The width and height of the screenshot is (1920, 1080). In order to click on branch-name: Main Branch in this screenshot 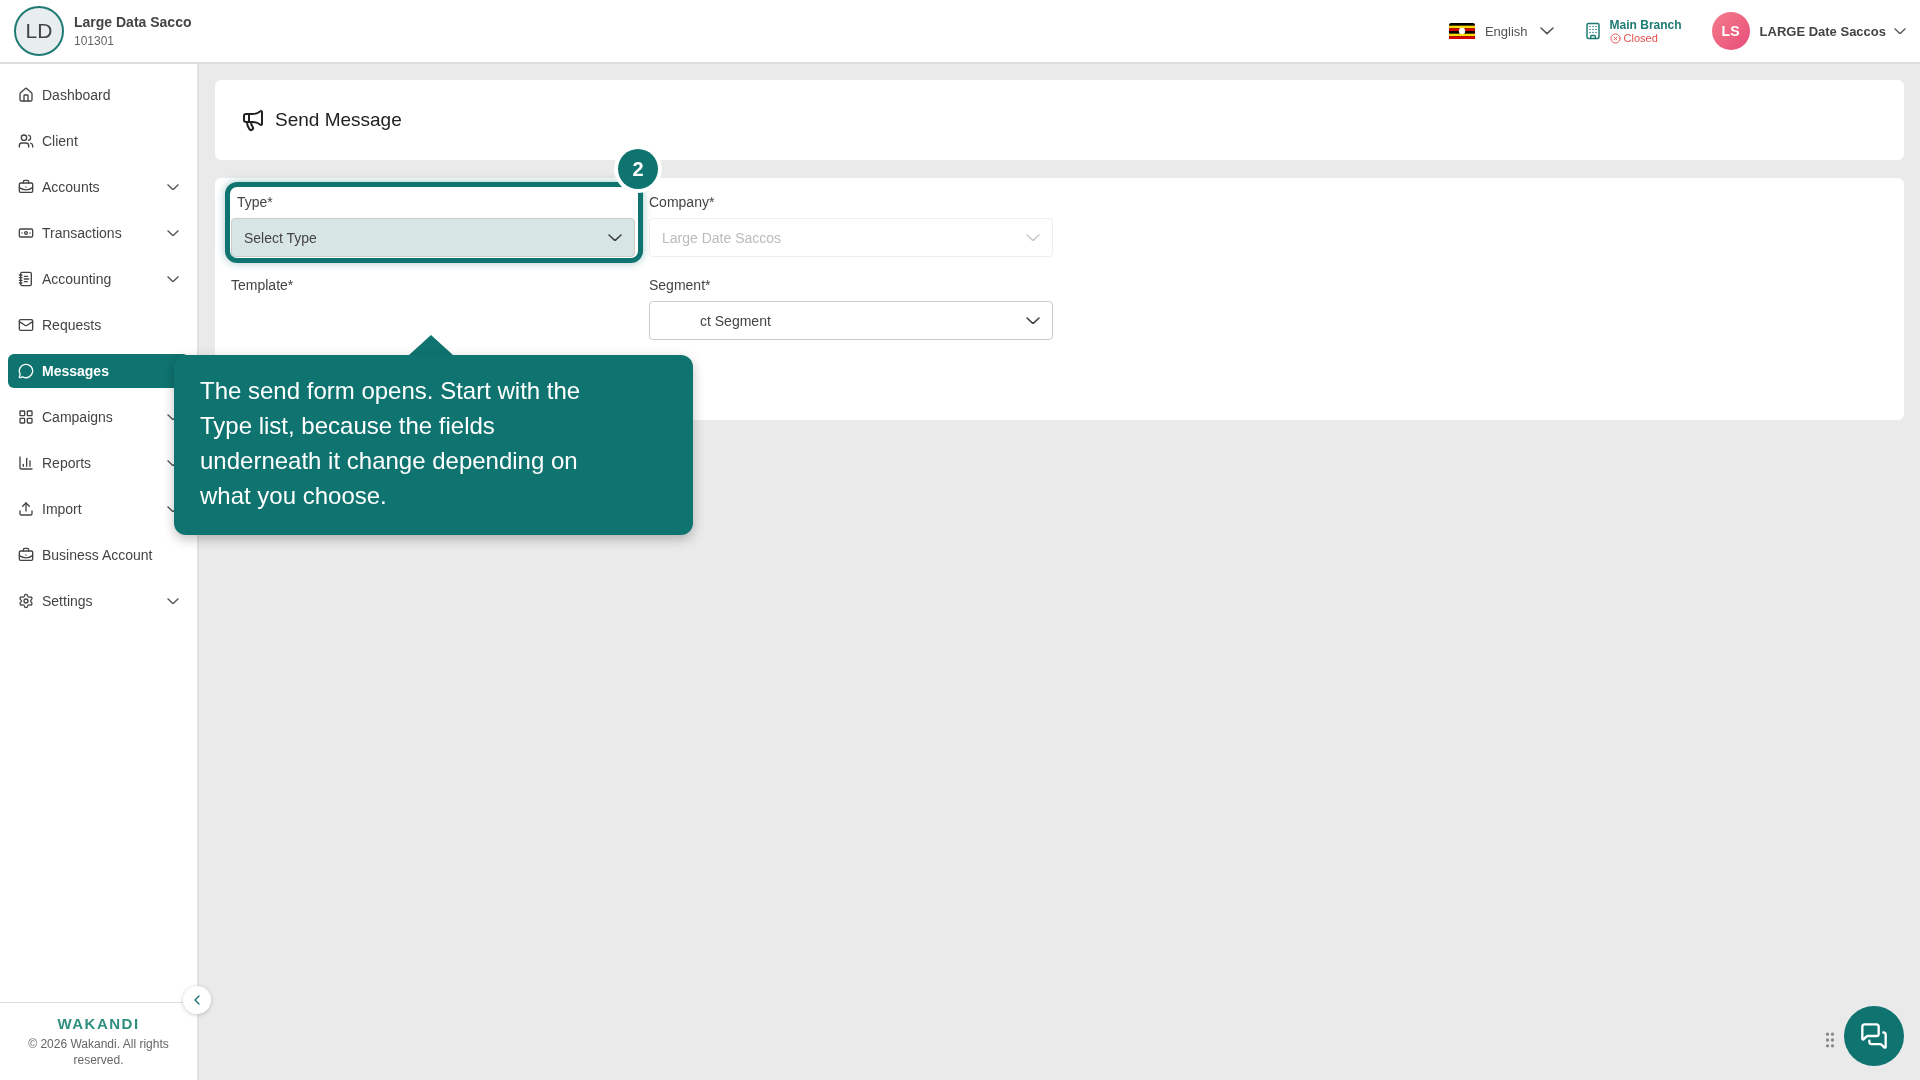, I will do `click(1645, 25)`.